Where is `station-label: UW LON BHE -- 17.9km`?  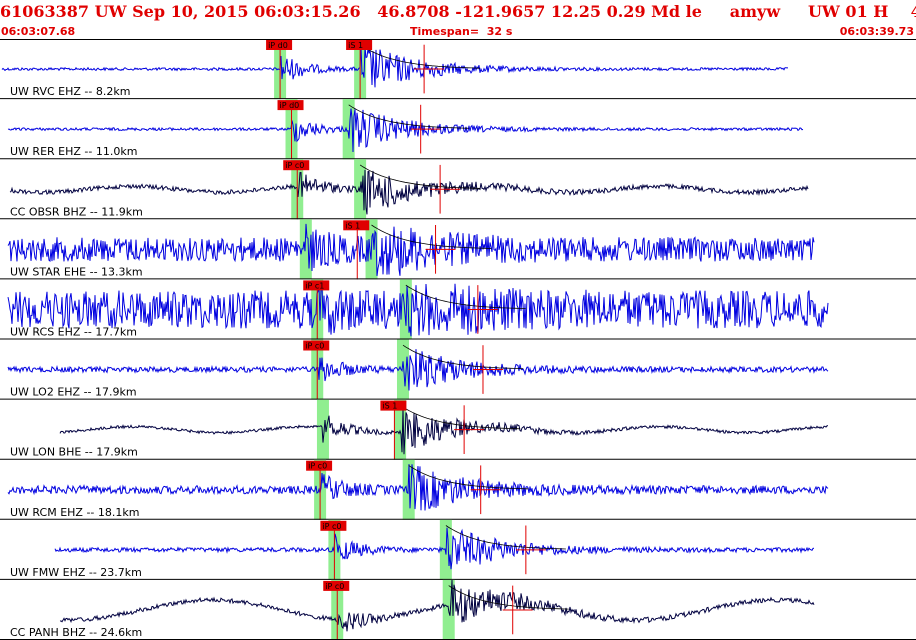 station-label: UW LON BHE -- 17.9km is located at coordinates (74, 452).